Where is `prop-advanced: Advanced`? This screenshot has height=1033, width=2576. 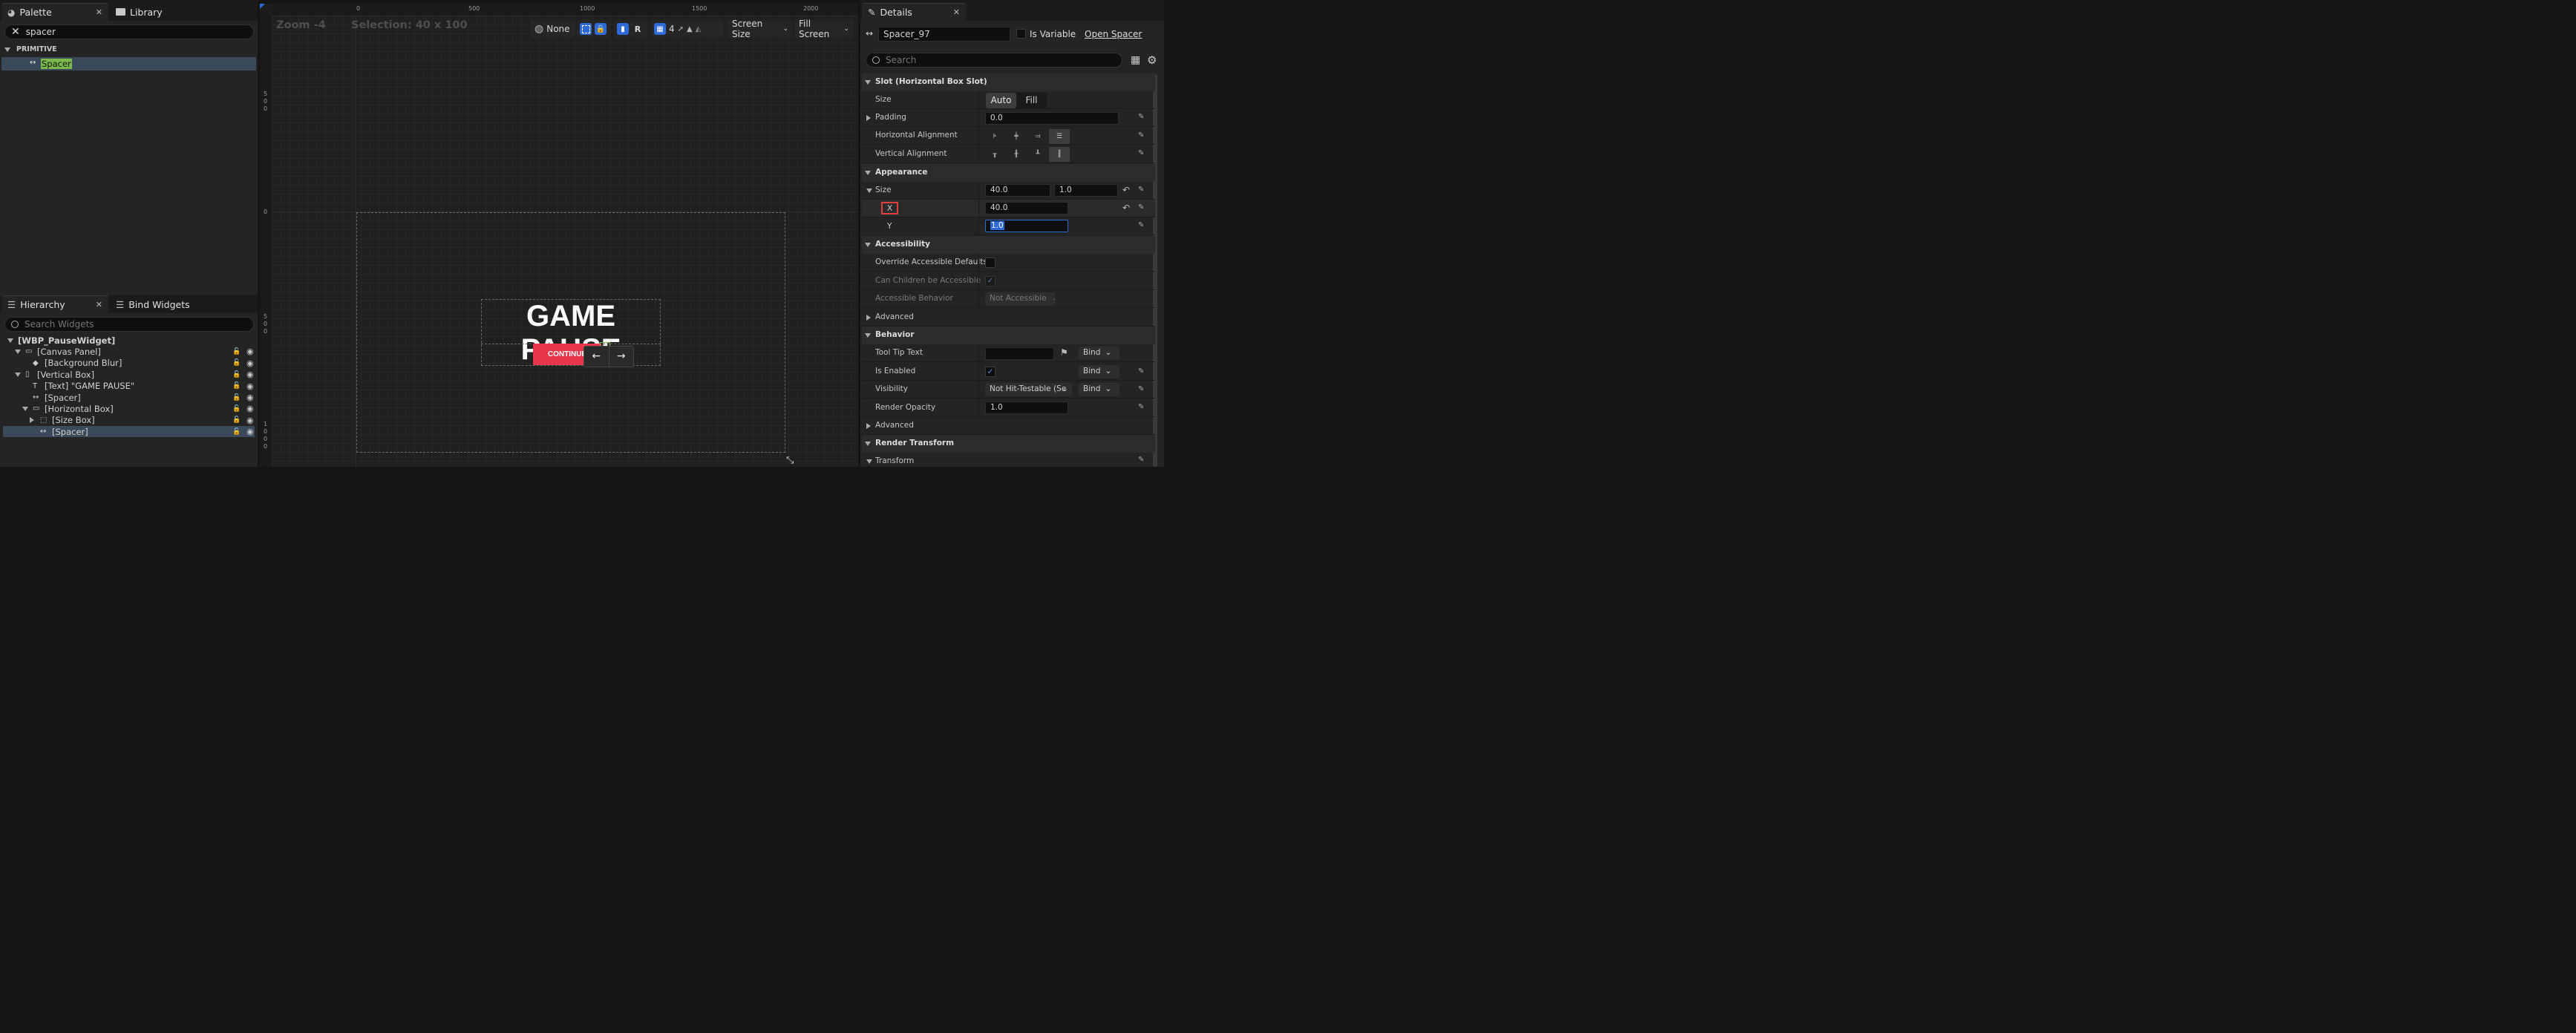 prop-advanced: Advanced is located at coordinates (1009, 318).